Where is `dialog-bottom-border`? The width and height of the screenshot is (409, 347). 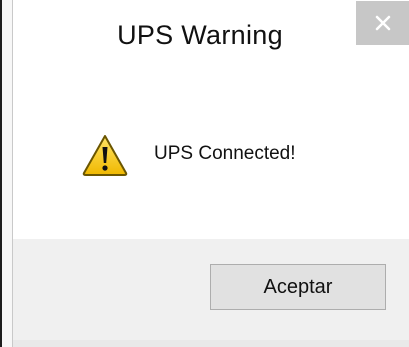
dialog-bottom-border is located at coordinates (211, 343).